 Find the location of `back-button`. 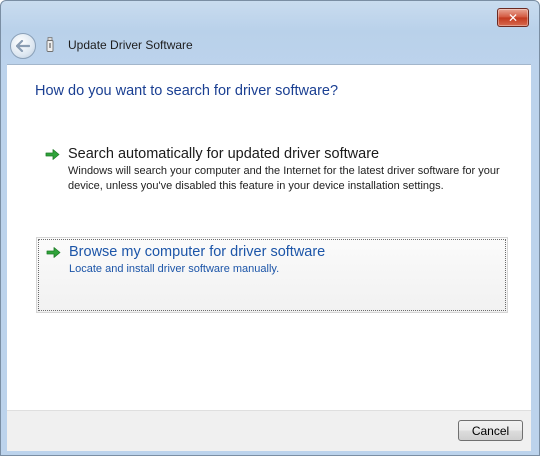

back-button is located at coordinates (23, 46).